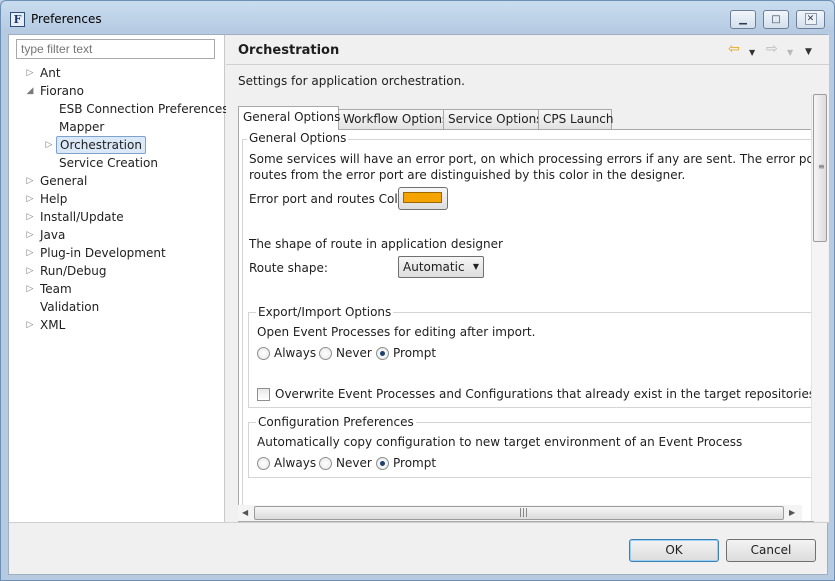 Image resolution: width=835 pixels, height=581 pixels. I want to click on scroll-left-icon: ◀, so click(245, 513).